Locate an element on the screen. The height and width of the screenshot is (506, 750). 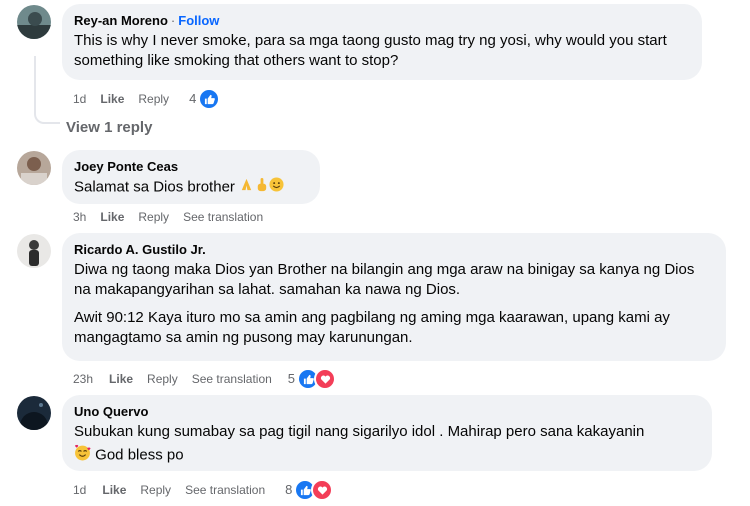
praying-hands-emoji is located at coordinates (246, 187).